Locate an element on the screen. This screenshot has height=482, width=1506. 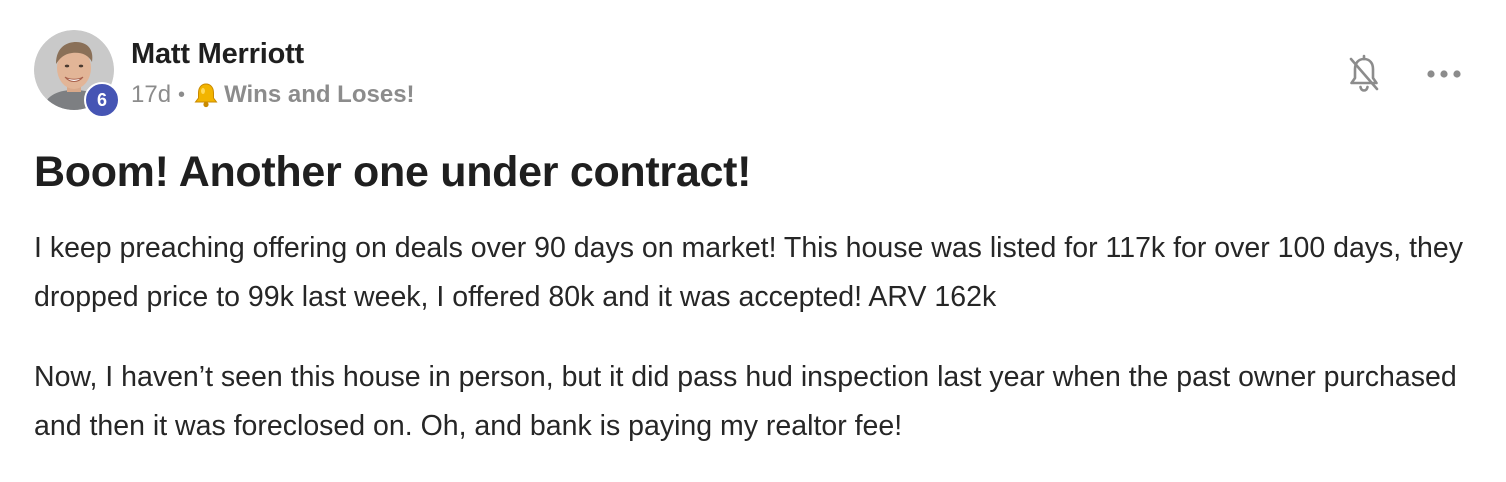
bell-off-icon is located at coordinates (1364, 73).